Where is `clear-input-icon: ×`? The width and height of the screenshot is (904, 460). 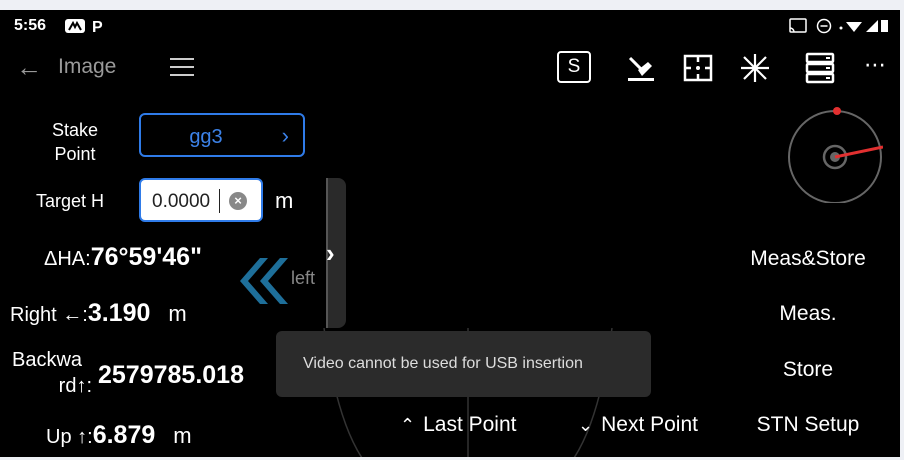
clear-input-icon: × is located at coordinates (238, 201).